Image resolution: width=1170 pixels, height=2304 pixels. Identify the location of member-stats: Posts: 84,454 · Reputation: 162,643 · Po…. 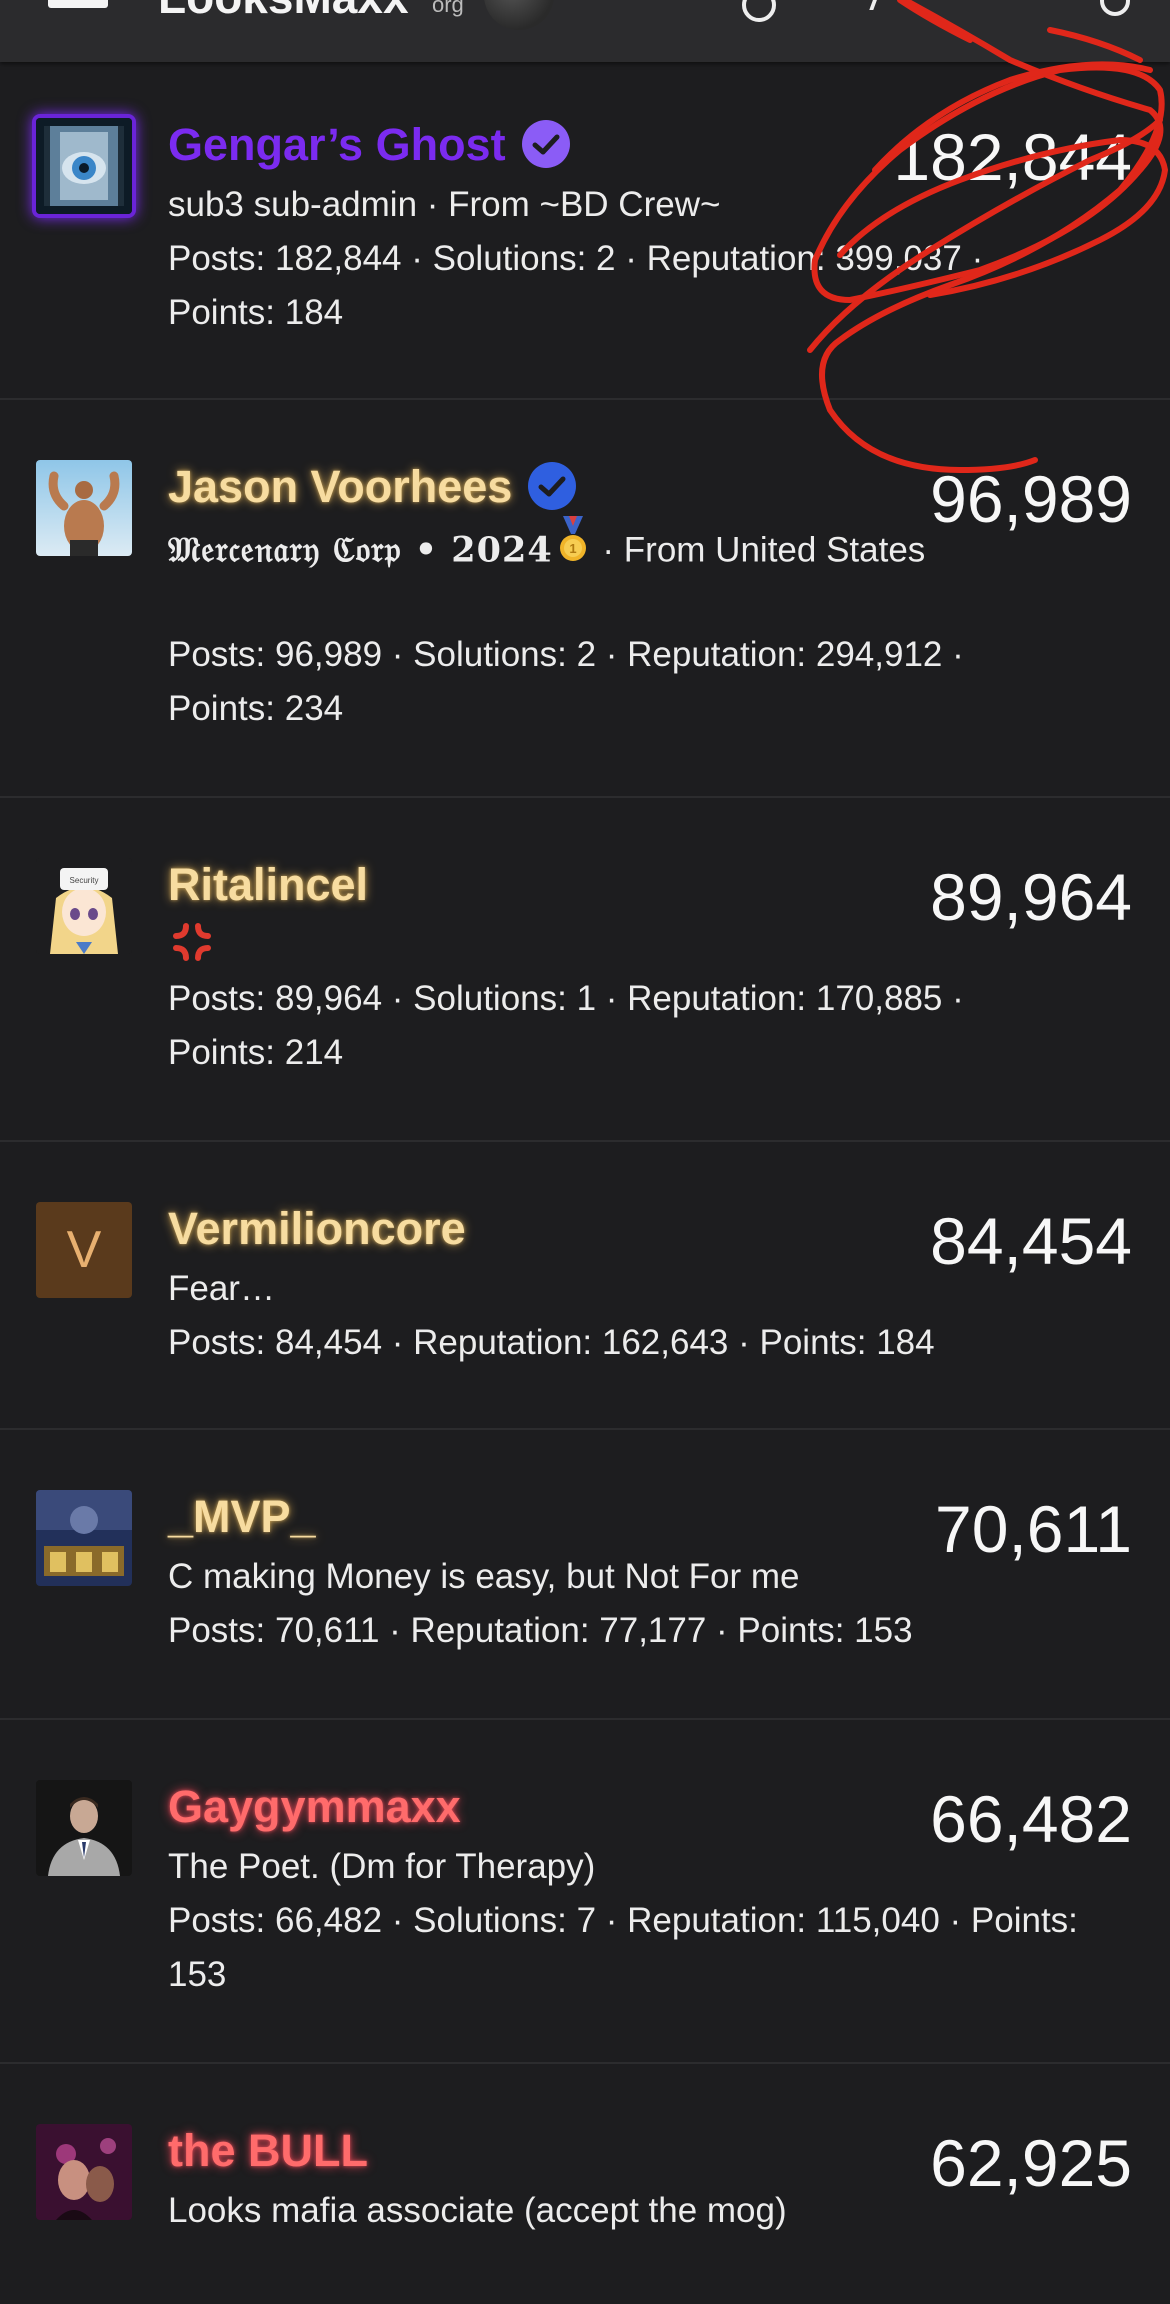
(551, 1342).